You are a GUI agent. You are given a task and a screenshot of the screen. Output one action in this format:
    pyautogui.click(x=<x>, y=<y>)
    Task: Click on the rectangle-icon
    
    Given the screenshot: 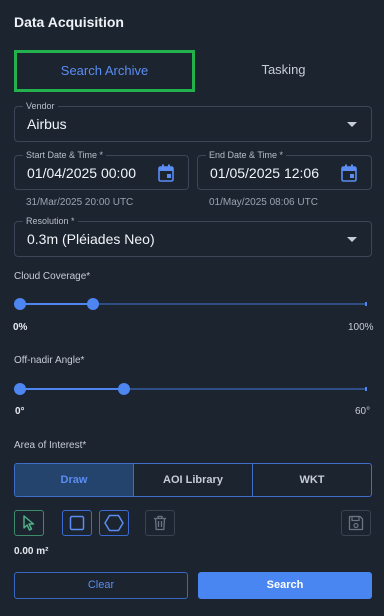 What is the action you would take?
    pyautogui.click(x=77, y=523)
    